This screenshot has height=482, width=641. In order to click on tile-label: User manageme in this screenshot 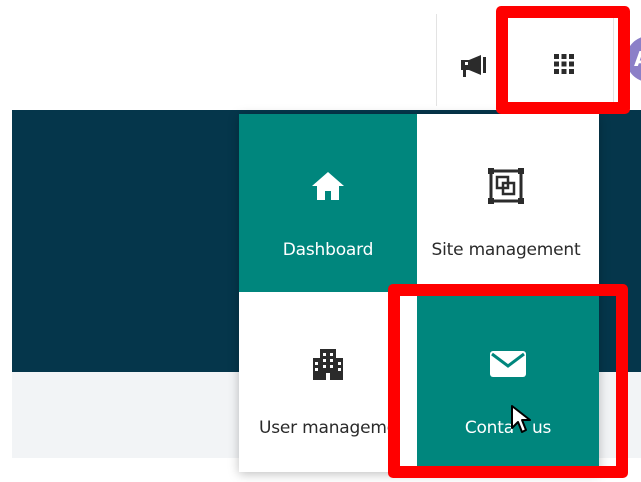, I will do `click(328, 428)`.